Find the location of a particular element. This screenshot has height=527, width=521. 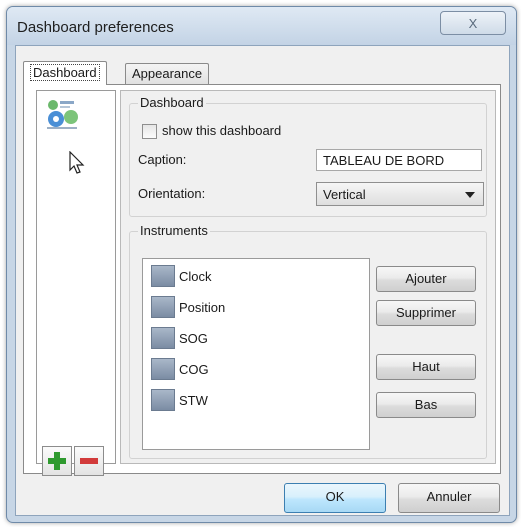

show-dashboard-checkbox is located at coordinates (149, 131).